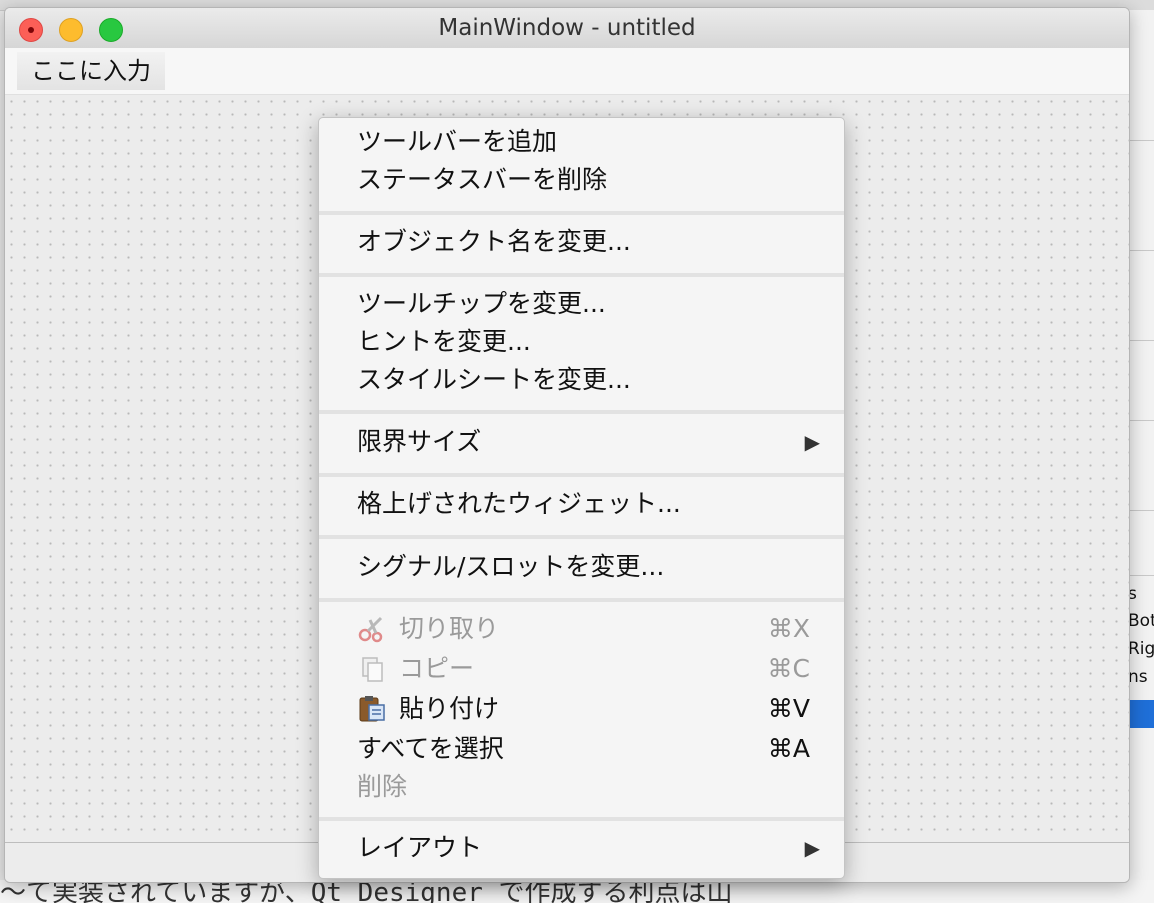  I want to click on scissors-icon, so click(372, 629).